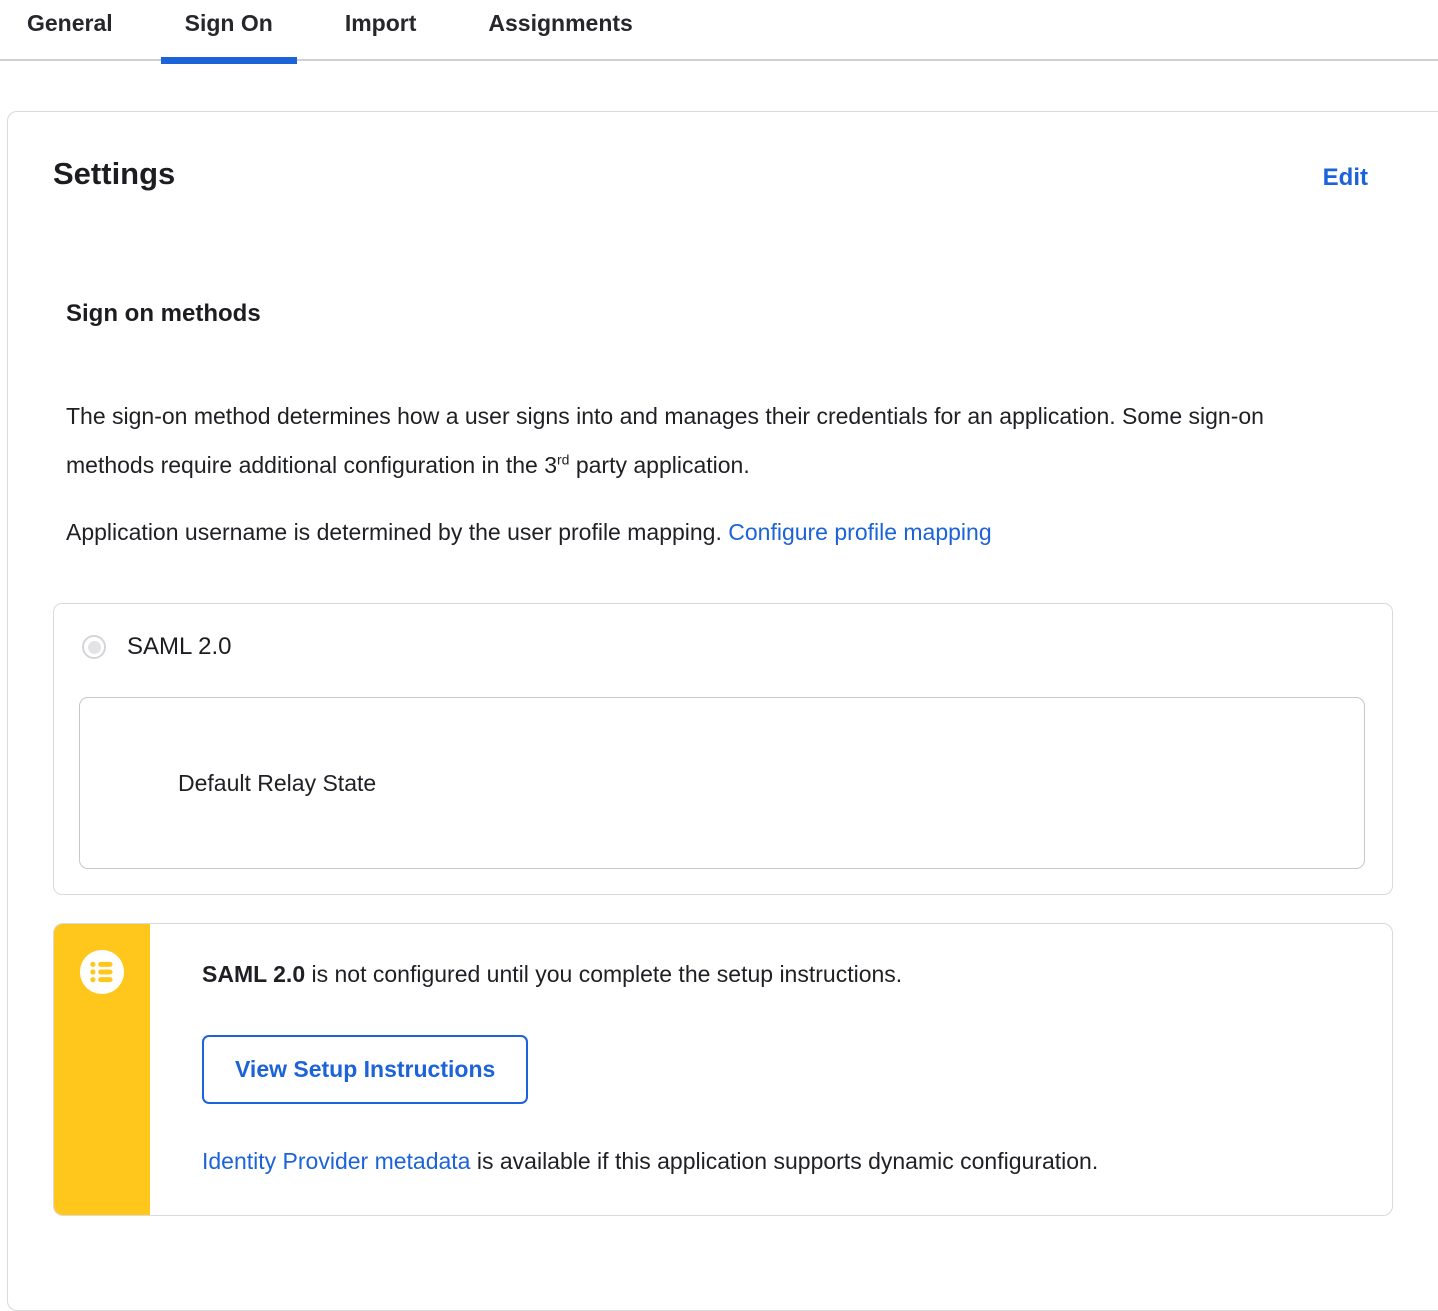 This screenshot has width=1438, height=1311. Describe the element at coordinates (102, 1069) in the screenshot. I see `warning-accent-bar` at that location.